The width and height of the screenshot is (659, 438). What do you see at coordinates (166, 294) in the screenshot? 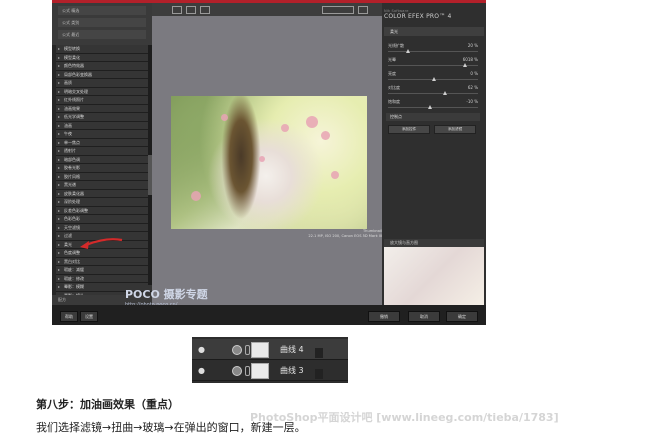
I see `poco-watermark-text: POCO 摄影专题` at bounding box center [166, 294].